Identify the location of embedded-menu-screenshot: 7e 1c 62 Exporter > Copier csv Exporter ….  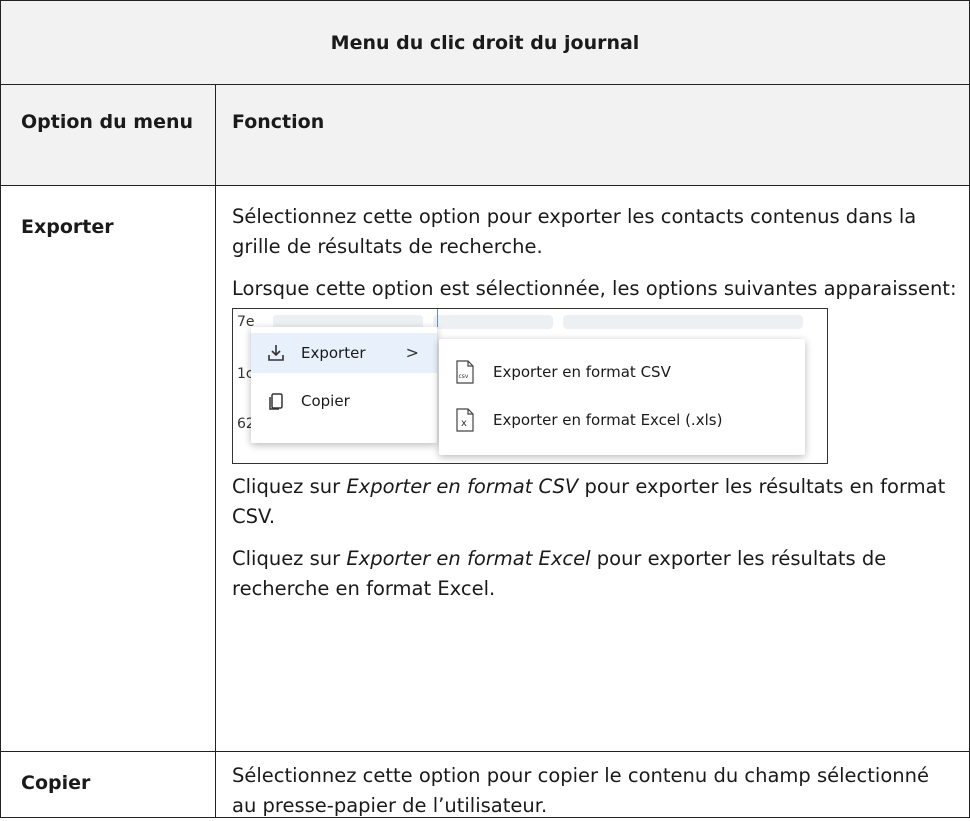
(530, 386).